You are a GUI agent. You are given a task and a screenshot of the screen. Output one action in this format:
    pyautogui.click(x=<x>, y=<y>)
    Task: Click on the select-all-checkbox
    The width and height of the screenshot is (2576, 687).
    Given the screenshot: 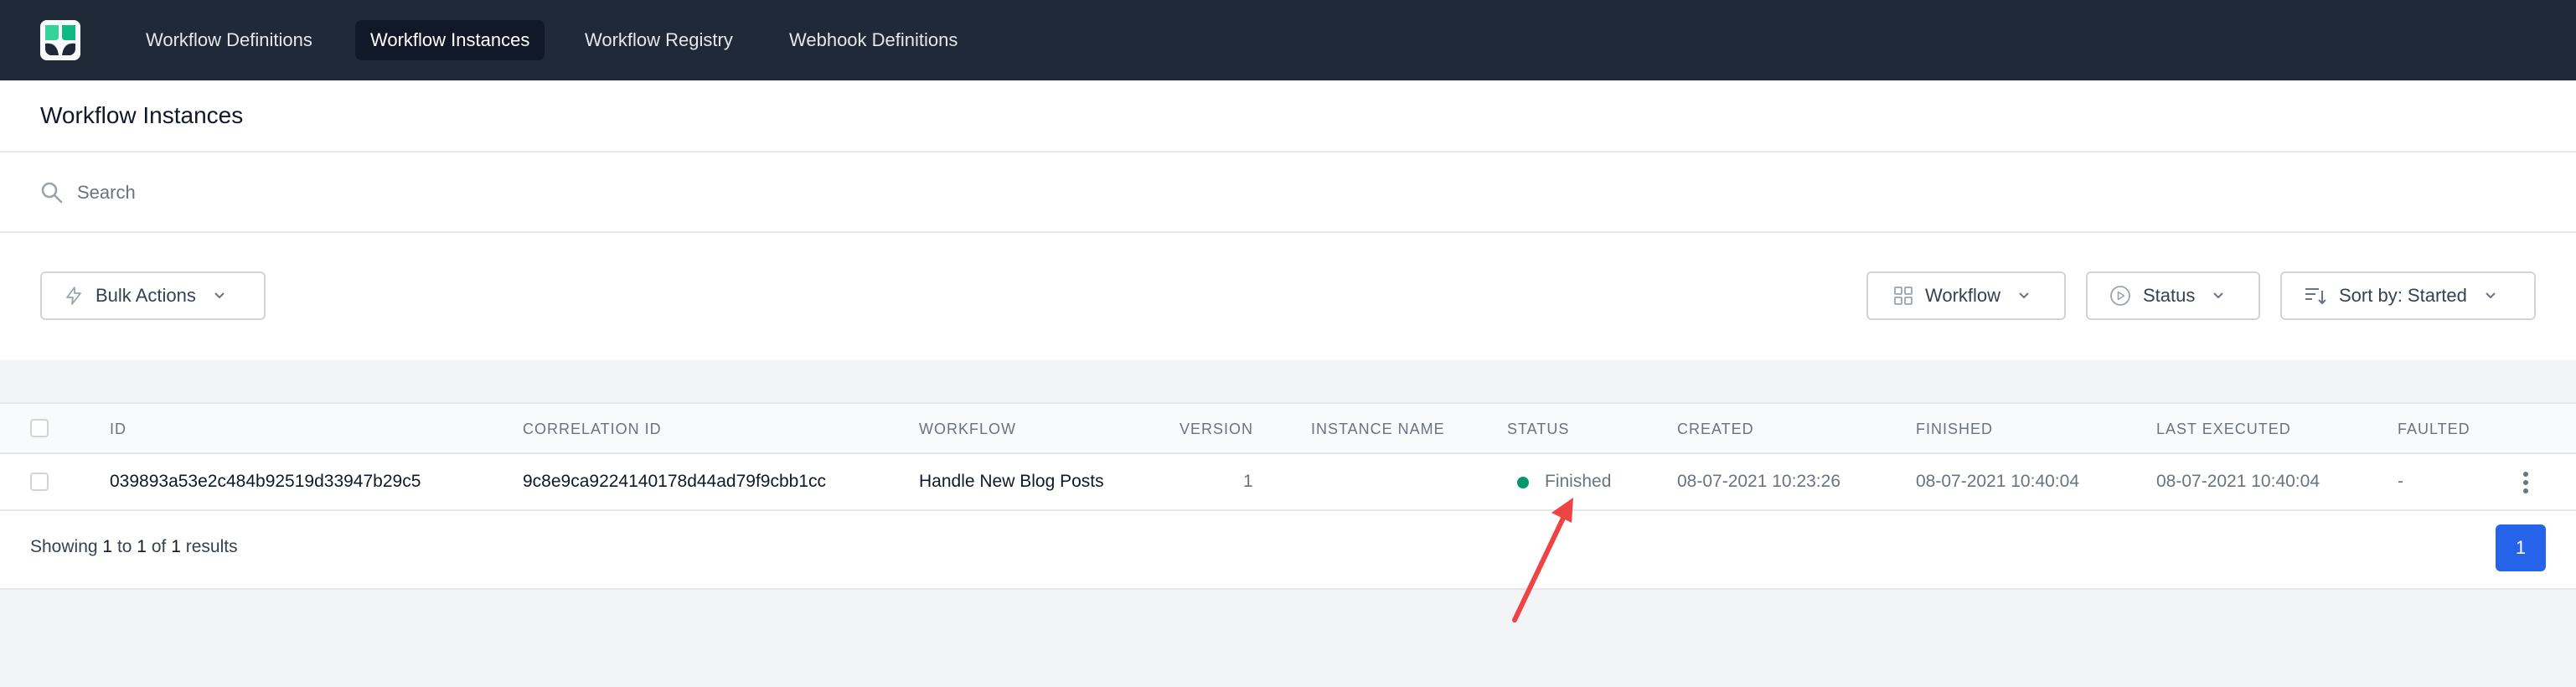 What is the action you would take?
    pyautogui.click(x=39, y=428)
    